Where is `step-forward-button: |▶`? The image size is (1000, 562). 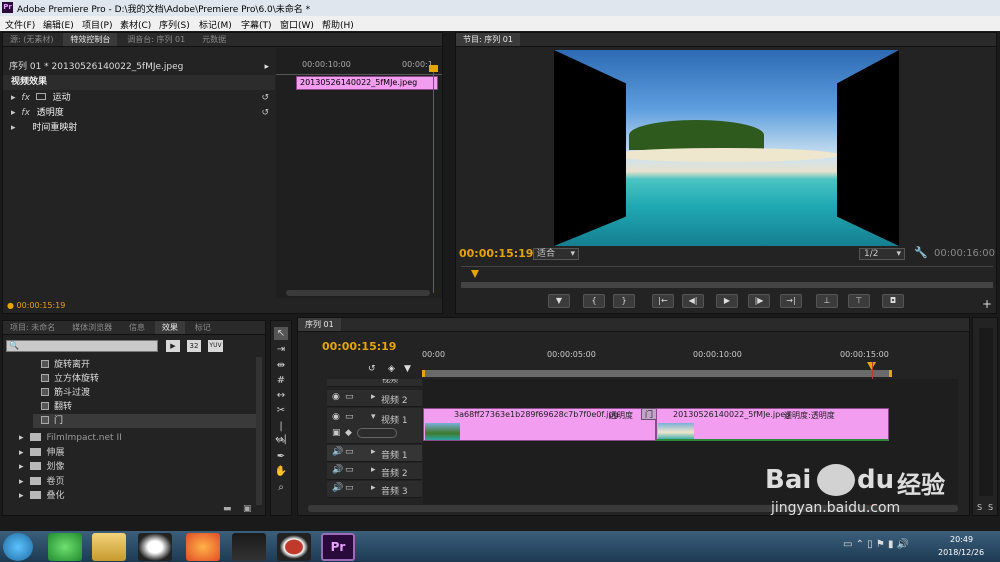
step-forward-button: |▶ is located at coordinates (759, 301).